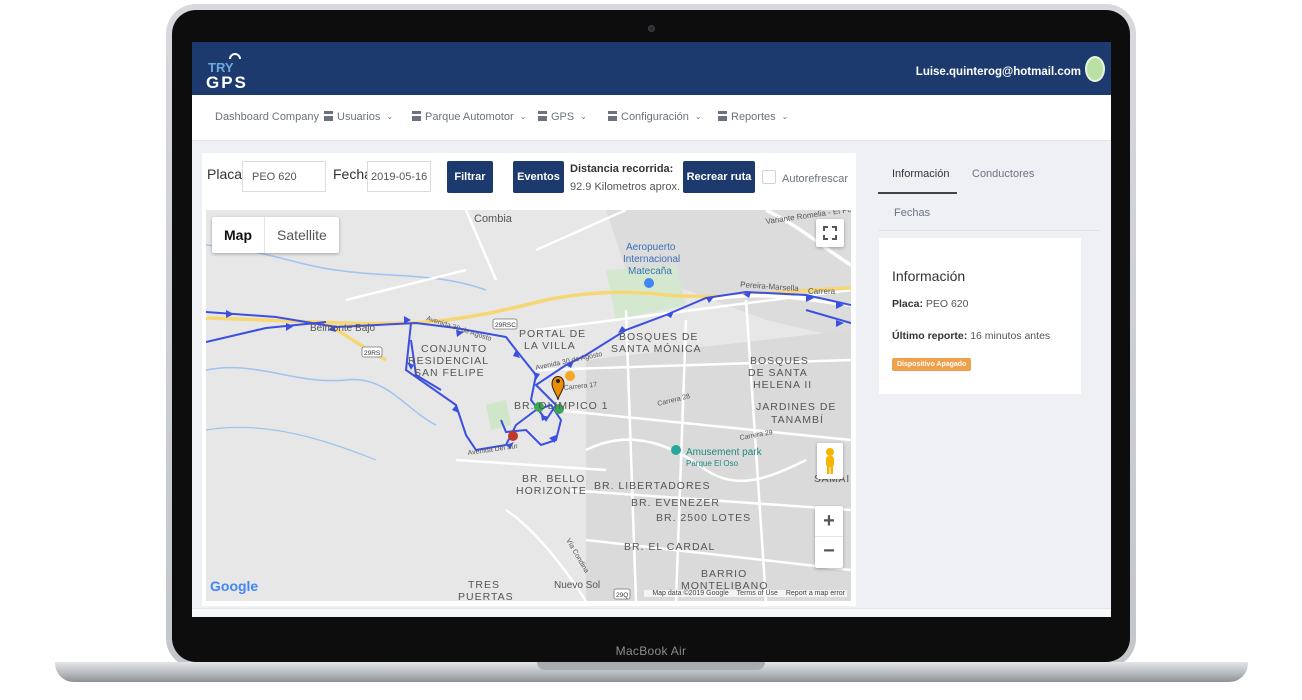 The height and width of the screenshot is (700, 1302). Describe the element at coordinates (562, 117) in the screenshot. I see `nav-gps: GPS ⌄` at that location.